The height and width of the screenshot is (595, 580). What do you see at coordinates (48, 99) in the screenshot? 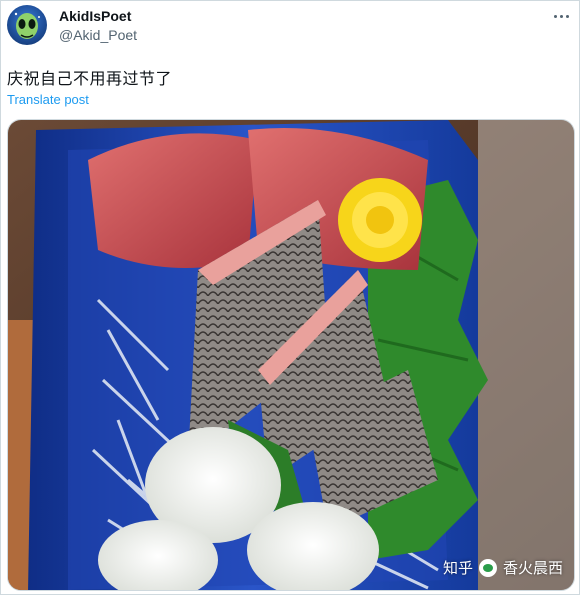
I see `translate-post-link: Translate post` at bounding box center [48, 99].